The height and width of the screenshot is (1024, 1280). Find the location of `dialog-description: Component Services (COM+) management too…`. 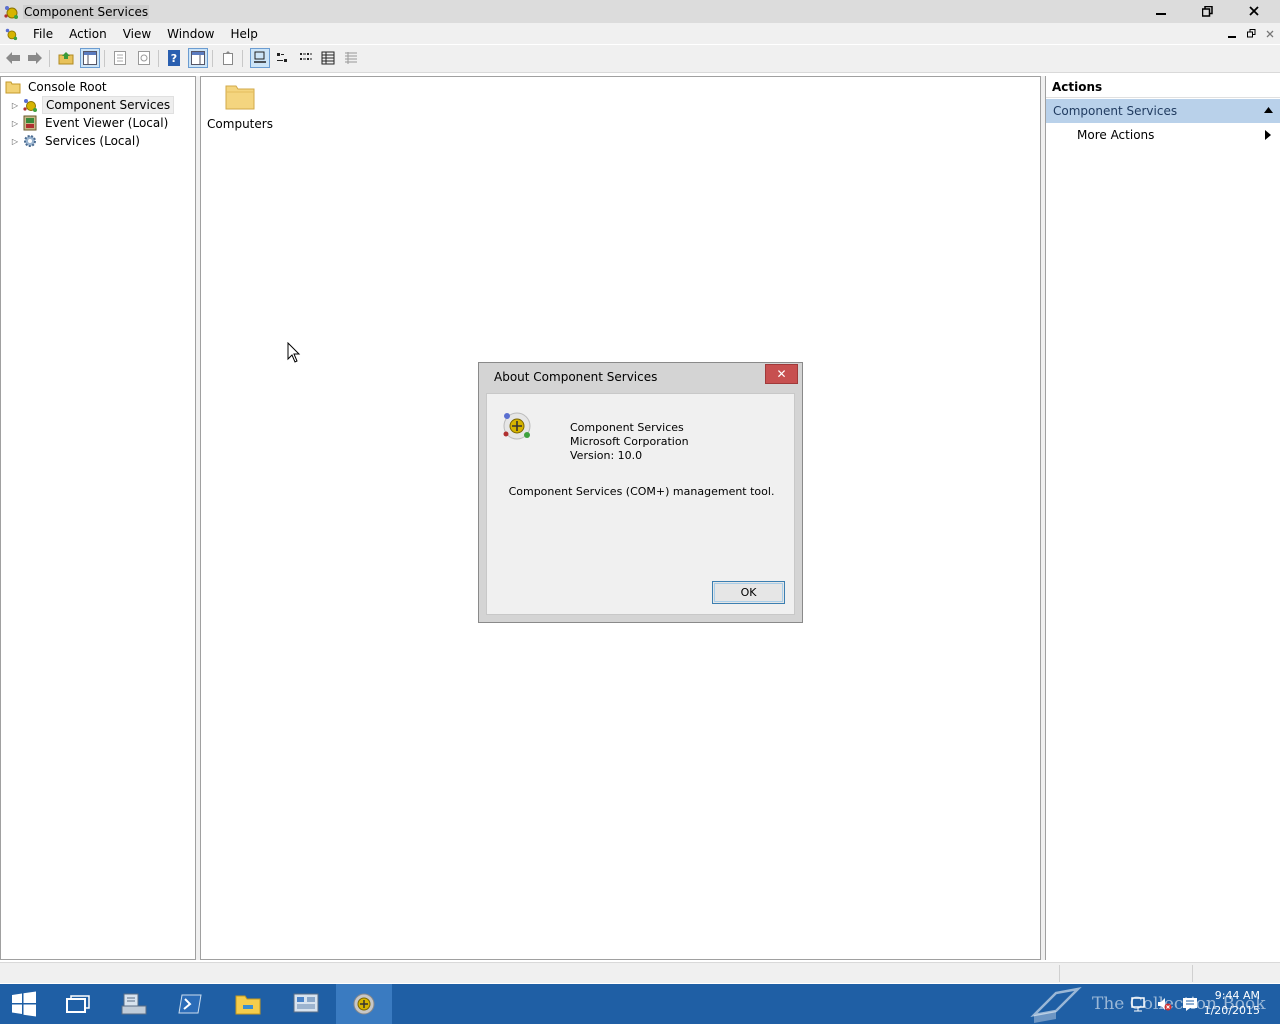

dialog-description: Component Services (COM+) management too… is located at coordinates (641, 491).